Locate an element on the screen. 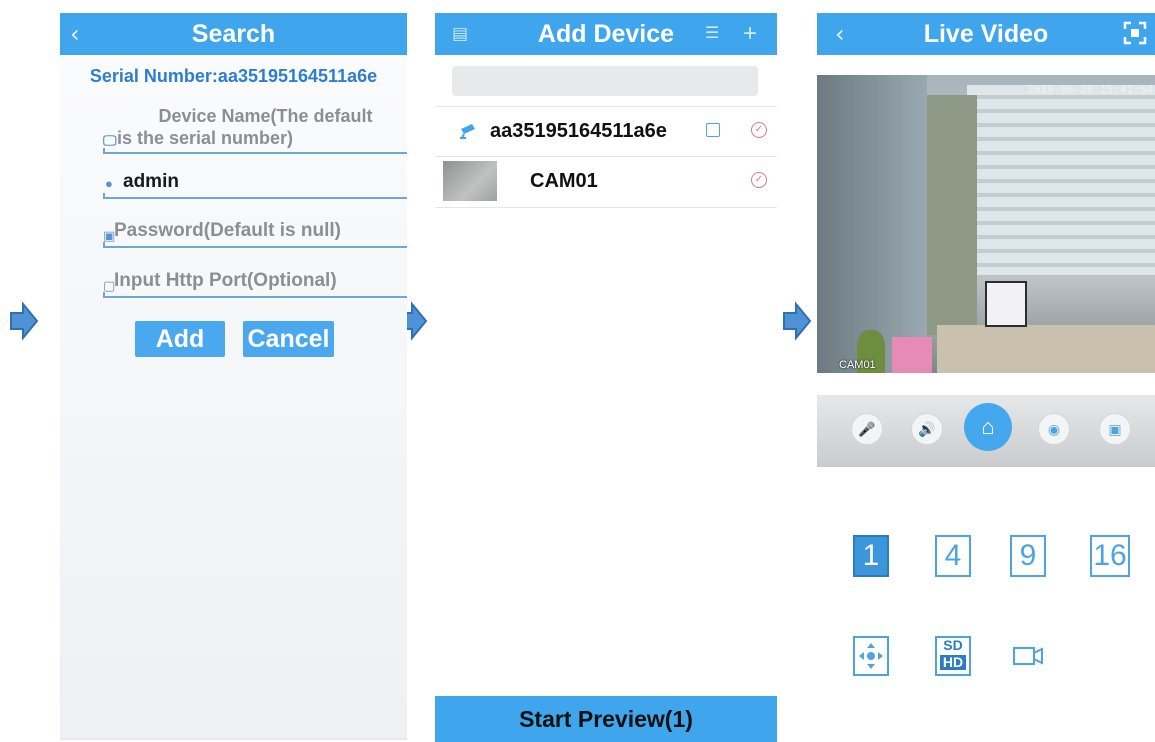 This screenshot has height=742, width=1155. video-timestamp: 2019-06-26 15:41:54 is located at coordinates (1090, 89).